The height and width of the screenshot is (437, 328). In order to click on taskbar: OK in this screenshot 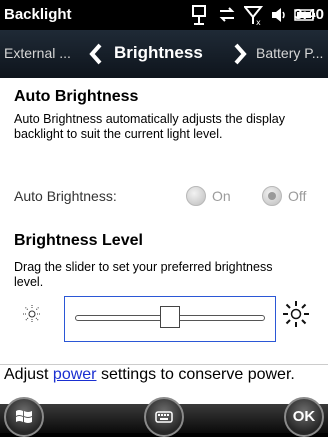, I will do `click(164, 417)`.